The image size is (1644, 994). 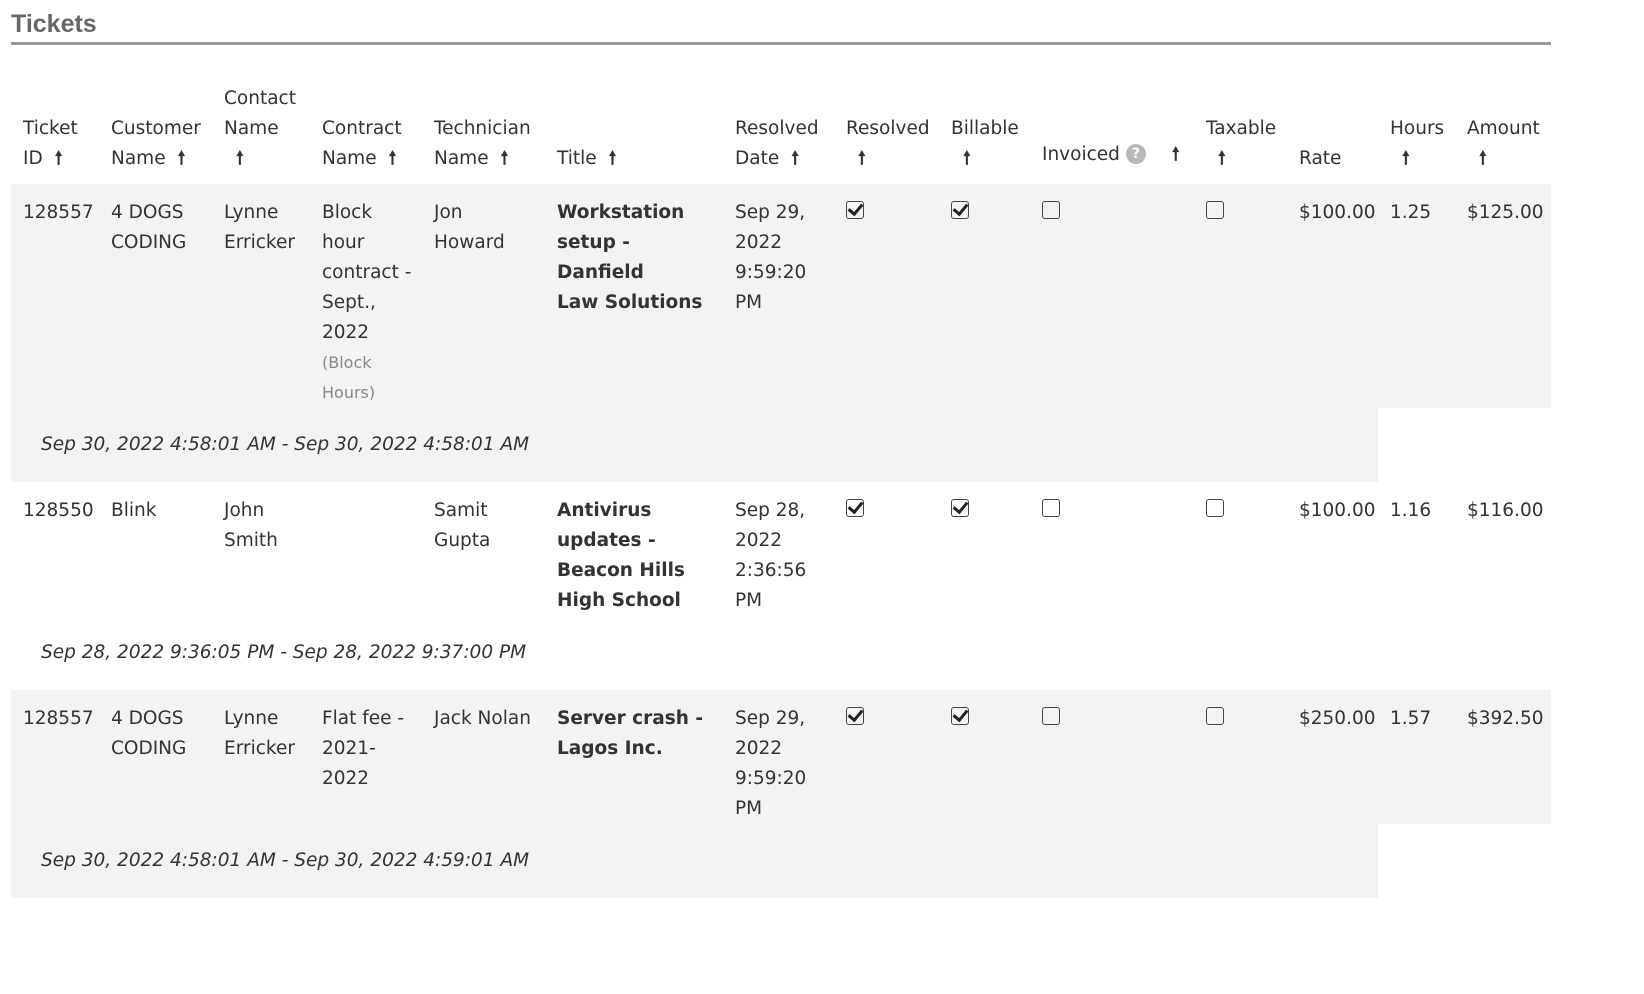 What do you see at coordinates (55, 296) in the screenshot?
I see `cell-ticket-id: 128557` at bounding box center [55, 296].